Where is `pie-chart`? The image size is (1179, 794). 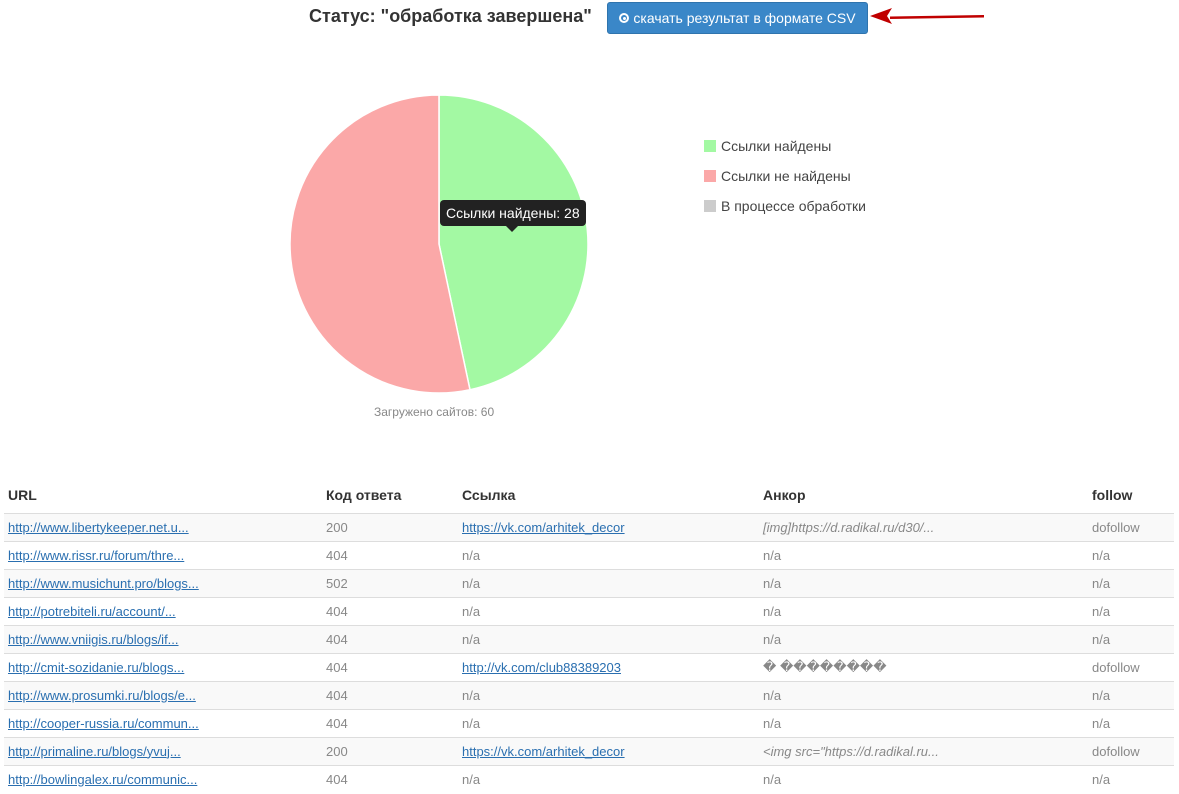
pie-chart is located at coordinates (439, 244).